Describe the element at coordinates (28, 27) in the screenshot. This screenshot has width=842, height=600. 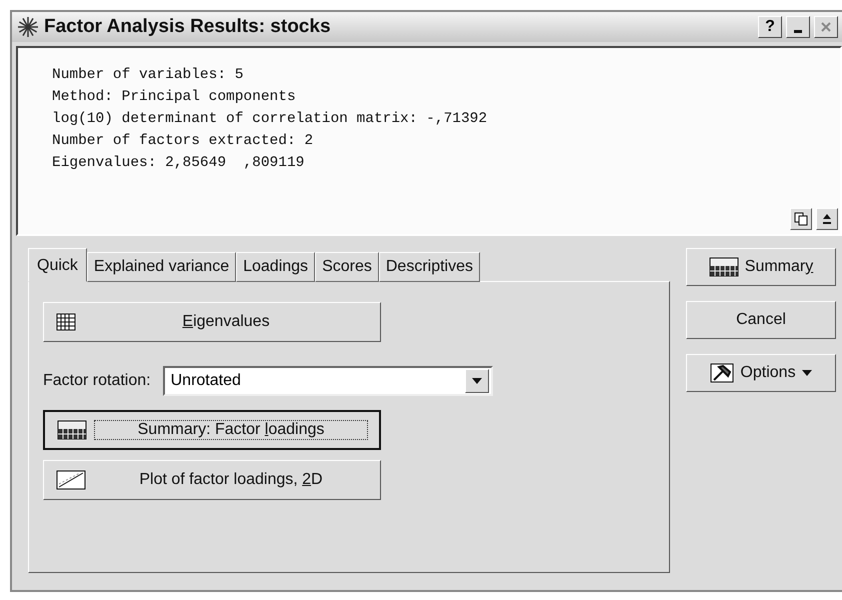
I see `starburst-icon` at that location.